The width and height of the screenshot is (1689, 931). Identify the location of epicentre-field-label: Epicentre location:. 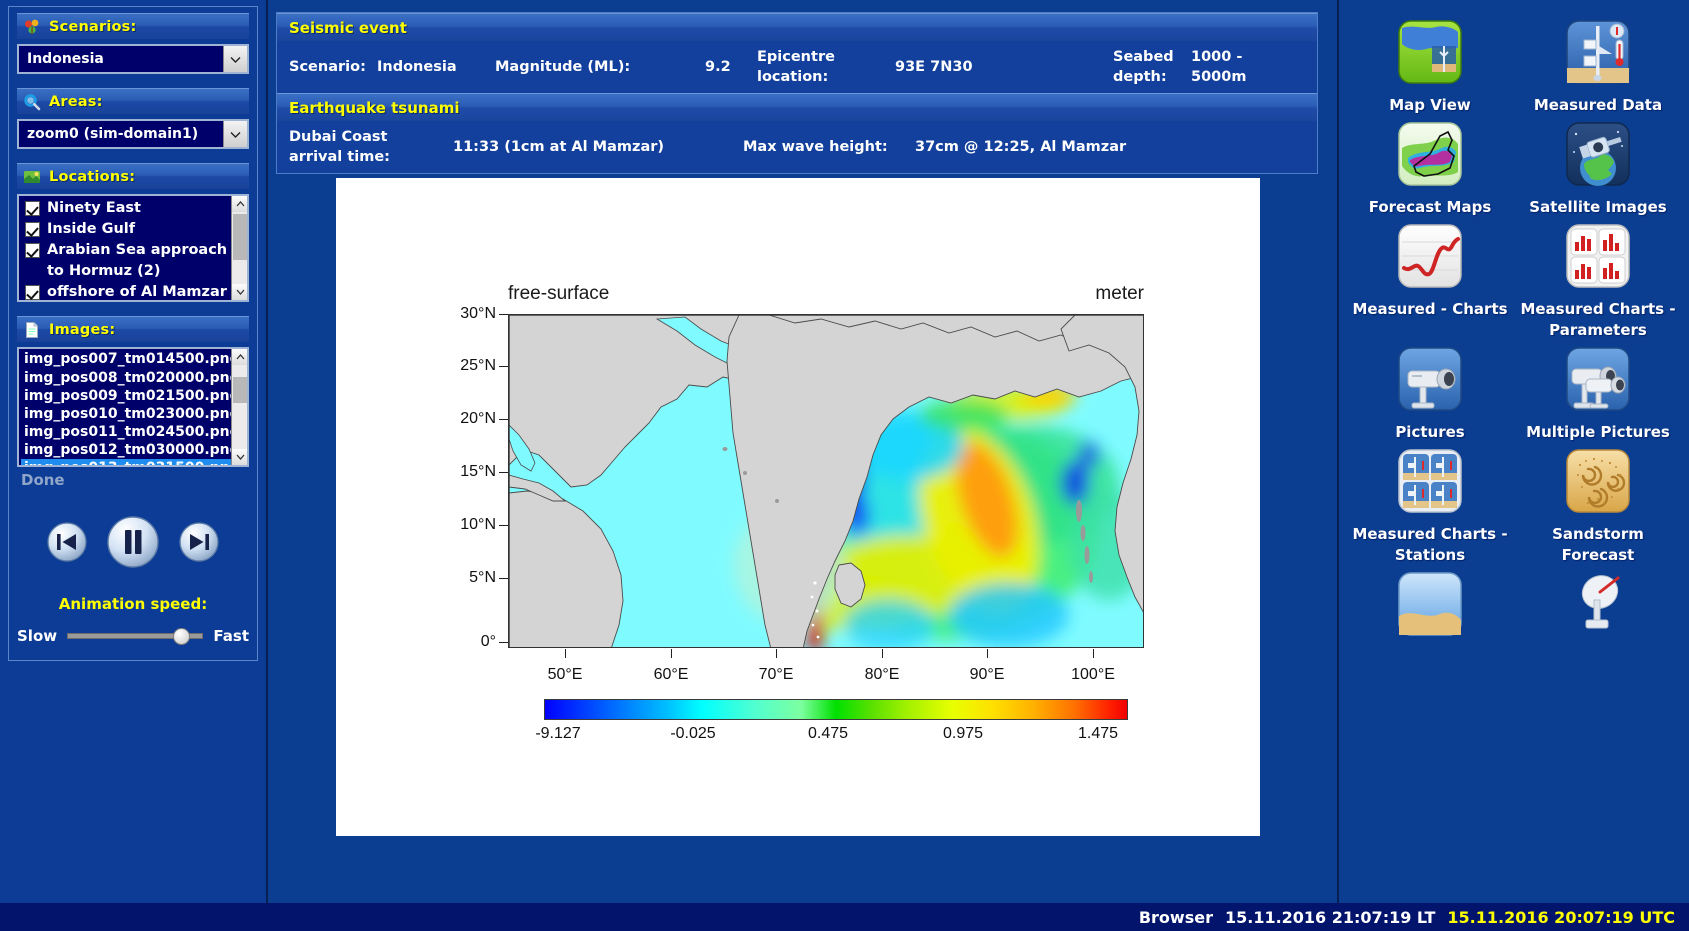
(796, 67).